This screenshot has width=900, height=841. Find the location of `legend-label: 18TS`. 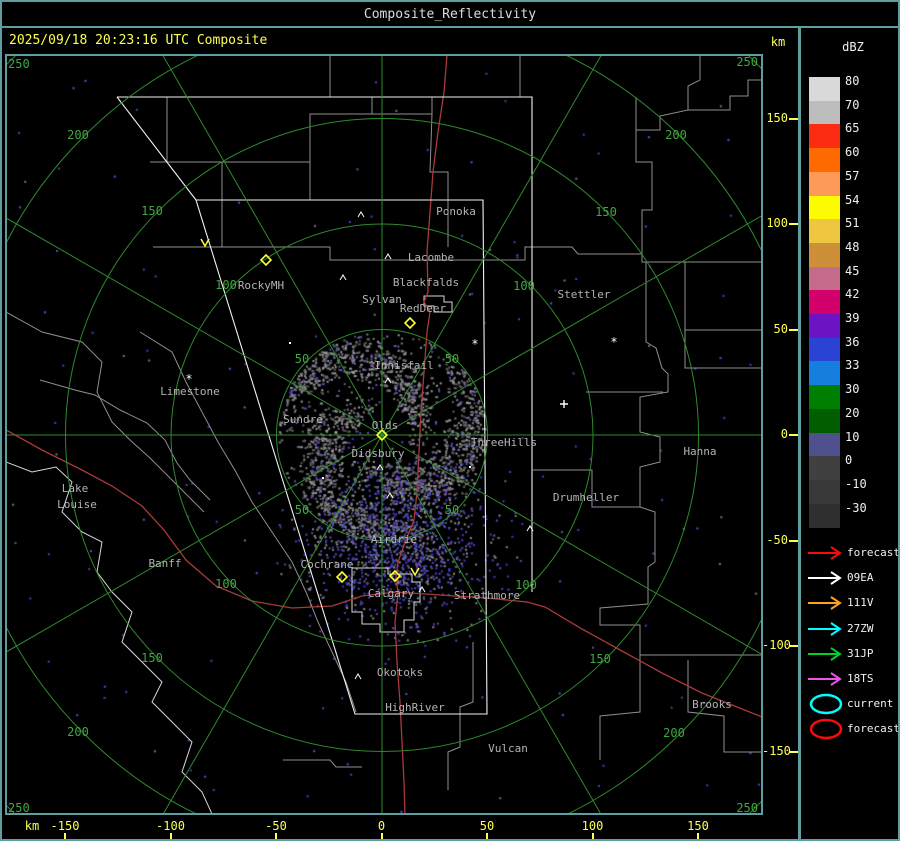

legend-label: 18TS is located at coordinates (860, 678).